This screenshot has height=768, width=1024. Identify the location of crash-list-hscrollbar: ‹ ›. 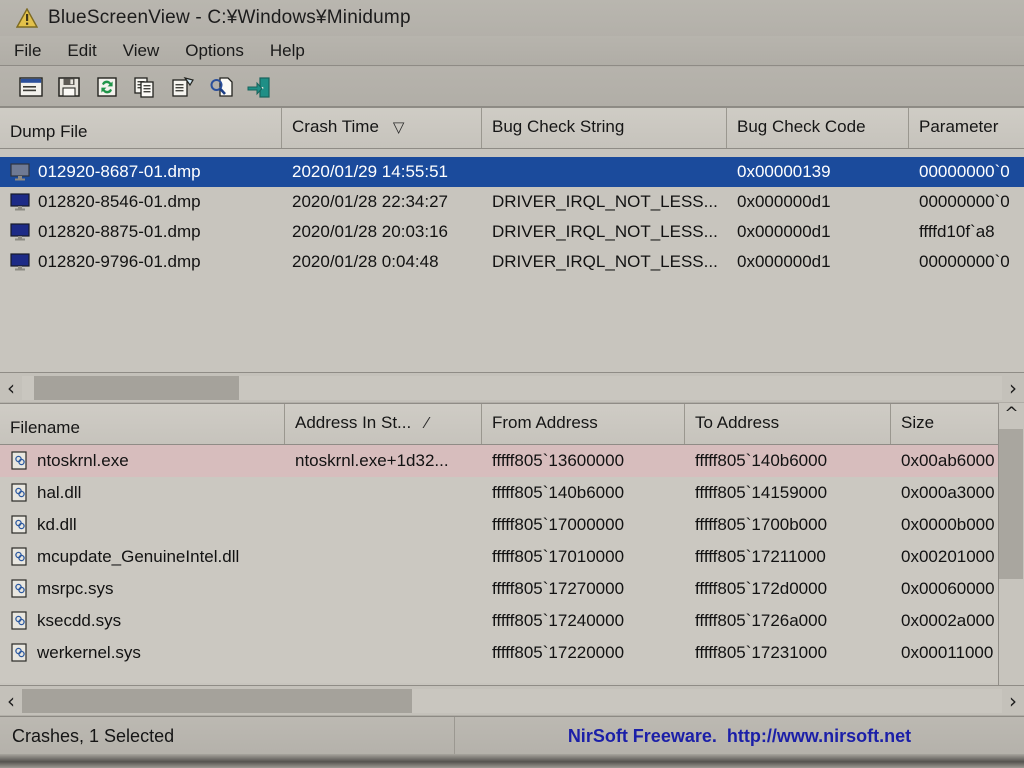
(512, 387).